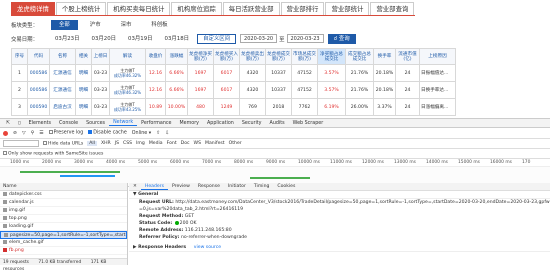 Image resolution: width=550 pixels, height=273 pixels. Describe the element at coordinates (116, 162) in the screenshot. I see `ruler-tick: 4000 ms` at that location.